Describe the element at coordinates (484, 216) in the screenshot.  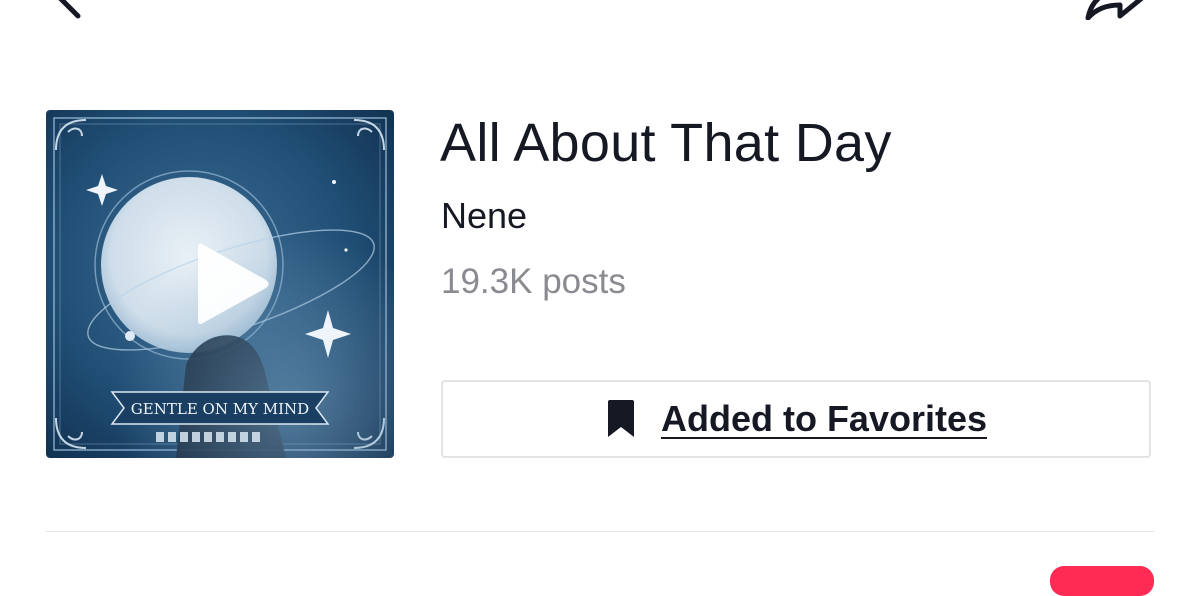
I see `artist-name: Nene` at that location.